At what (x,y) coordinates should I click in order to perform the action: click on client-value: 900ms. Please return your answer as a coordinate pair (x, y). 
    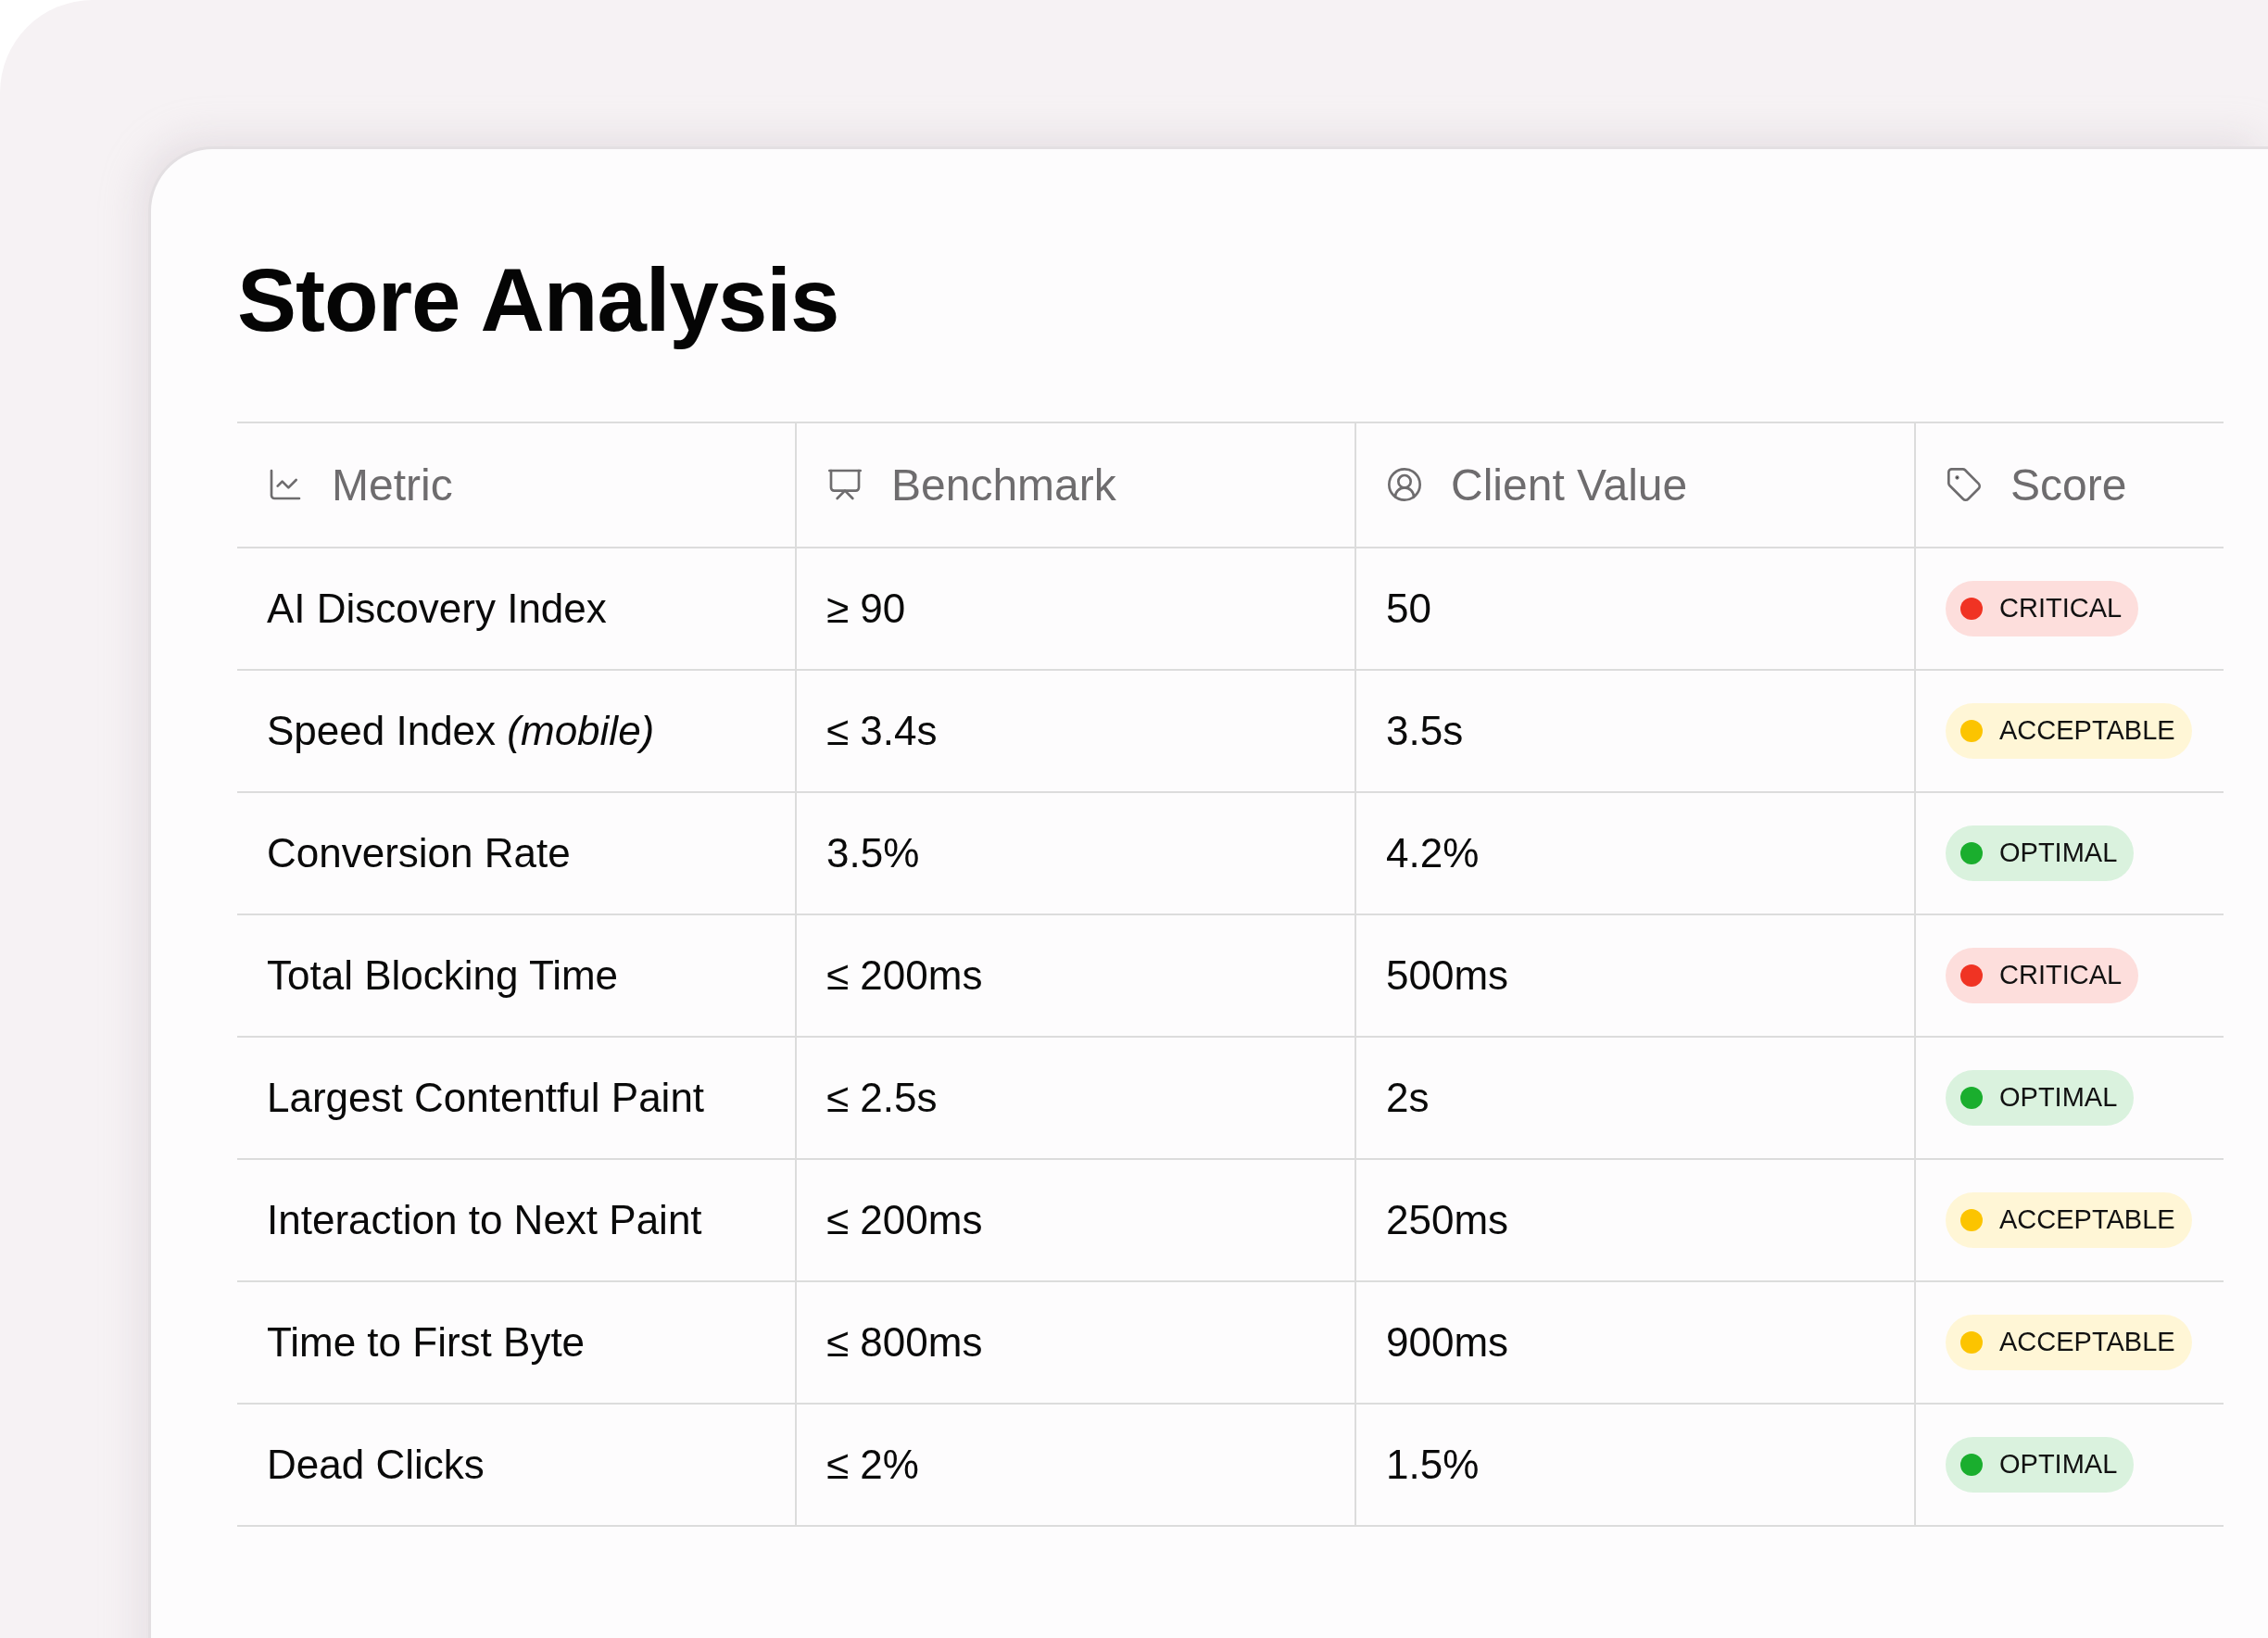
    Looking at the image, I should click on (1447, 1342).